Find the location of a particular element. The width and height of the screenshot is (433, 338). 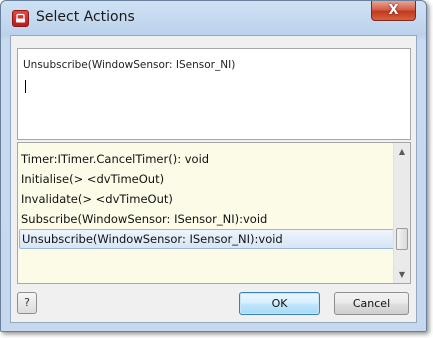

scrollbar-thumb is located at coordinates (402, 239).